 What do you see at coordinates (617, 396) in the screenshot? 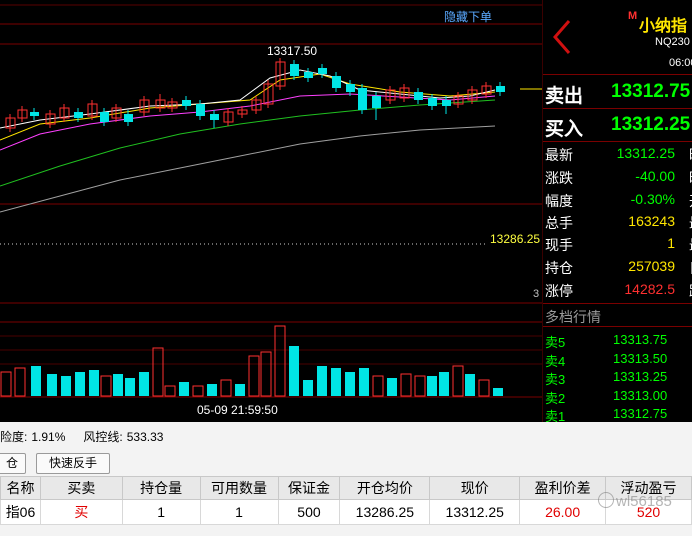
I see `depth-row: 卖2 13313.00` at bounding box center [617, 396].